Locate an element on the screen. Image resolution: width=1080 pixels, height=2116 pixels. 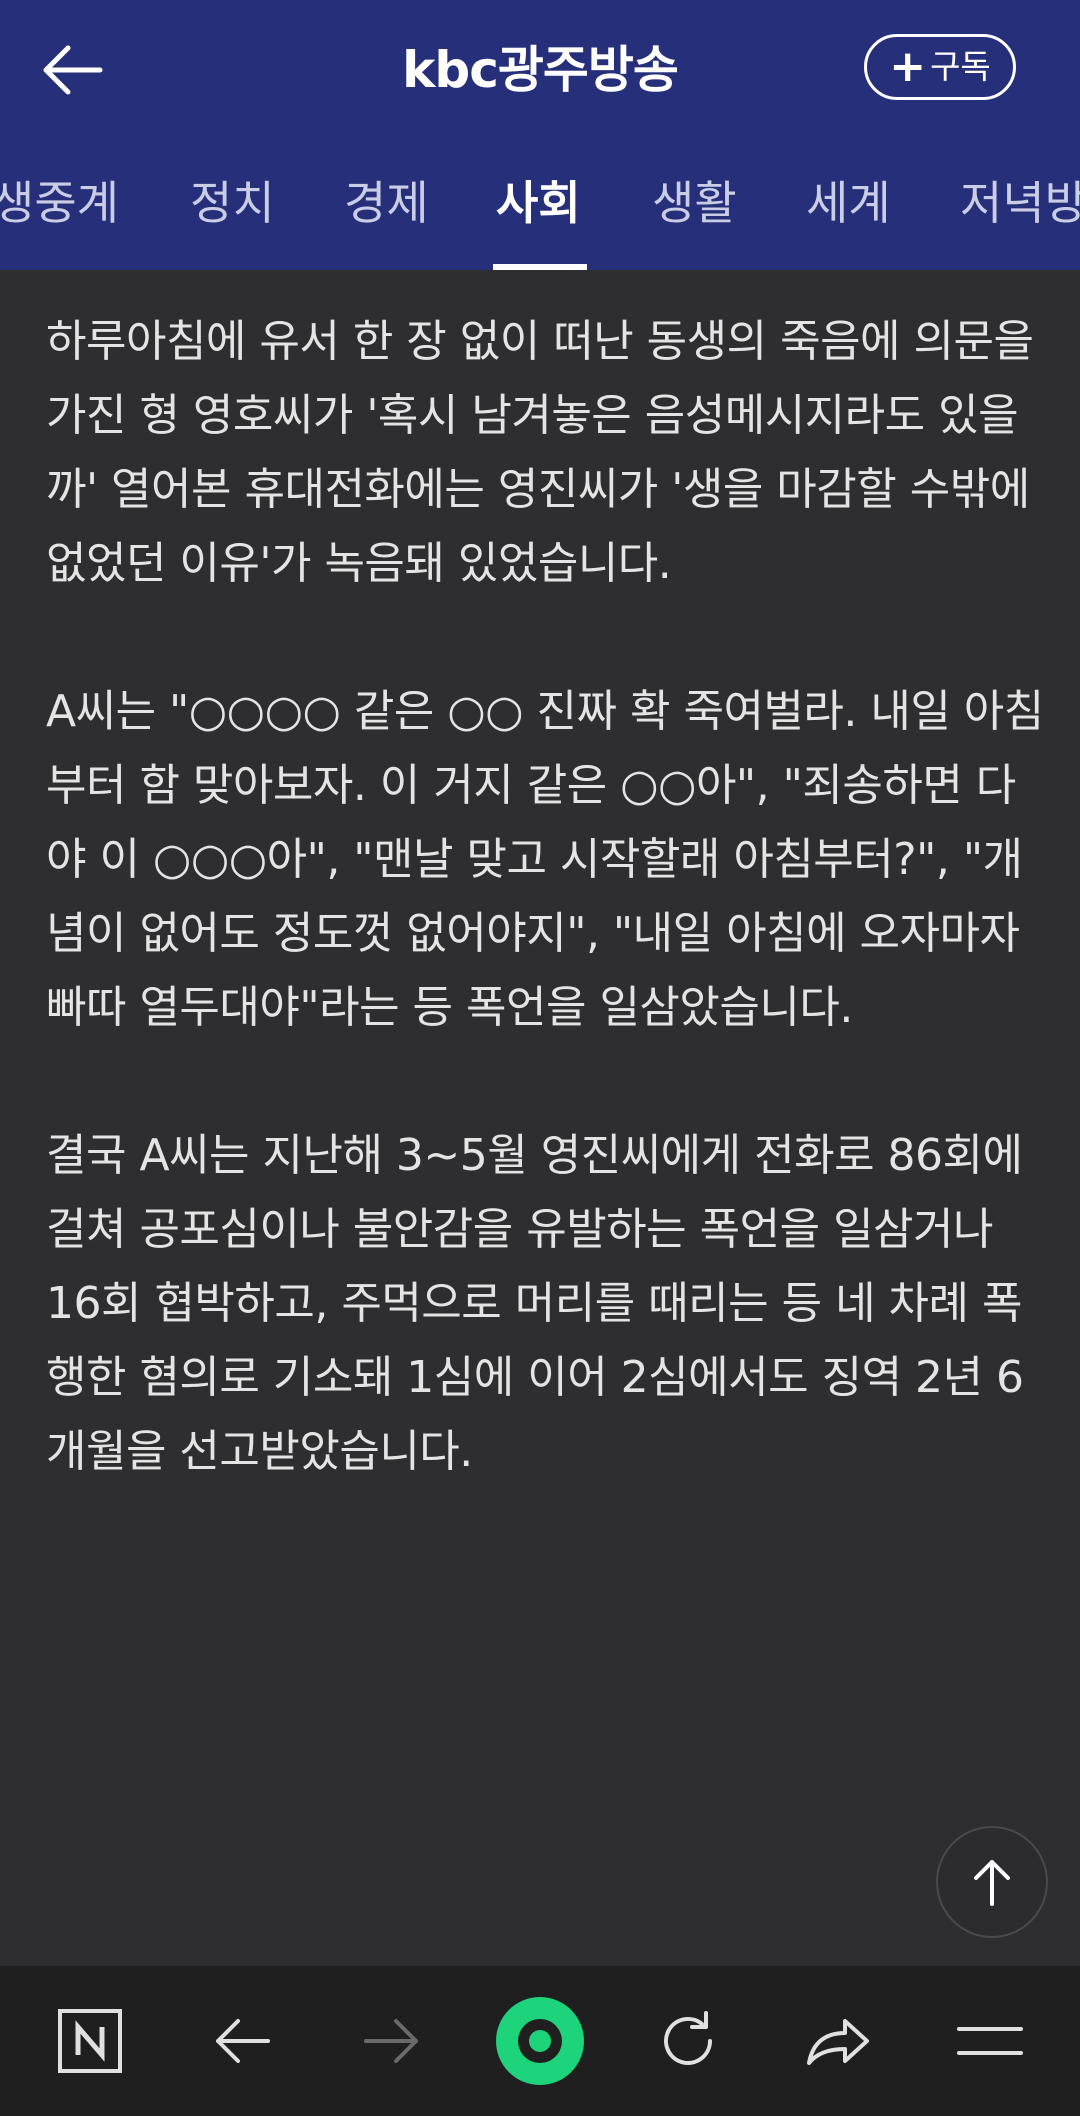
arrow-up-icon is located at coordinates (992, 1883).